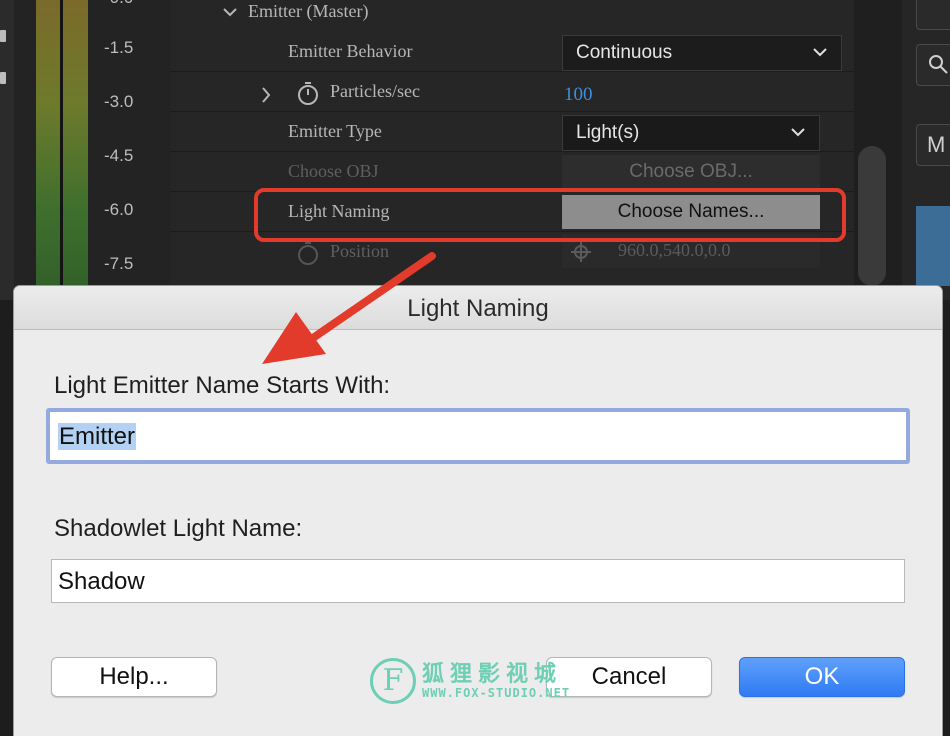  Describe the element at coordinates (119, 101) in the screenshot. I see `db-label: -3.0` at that location.